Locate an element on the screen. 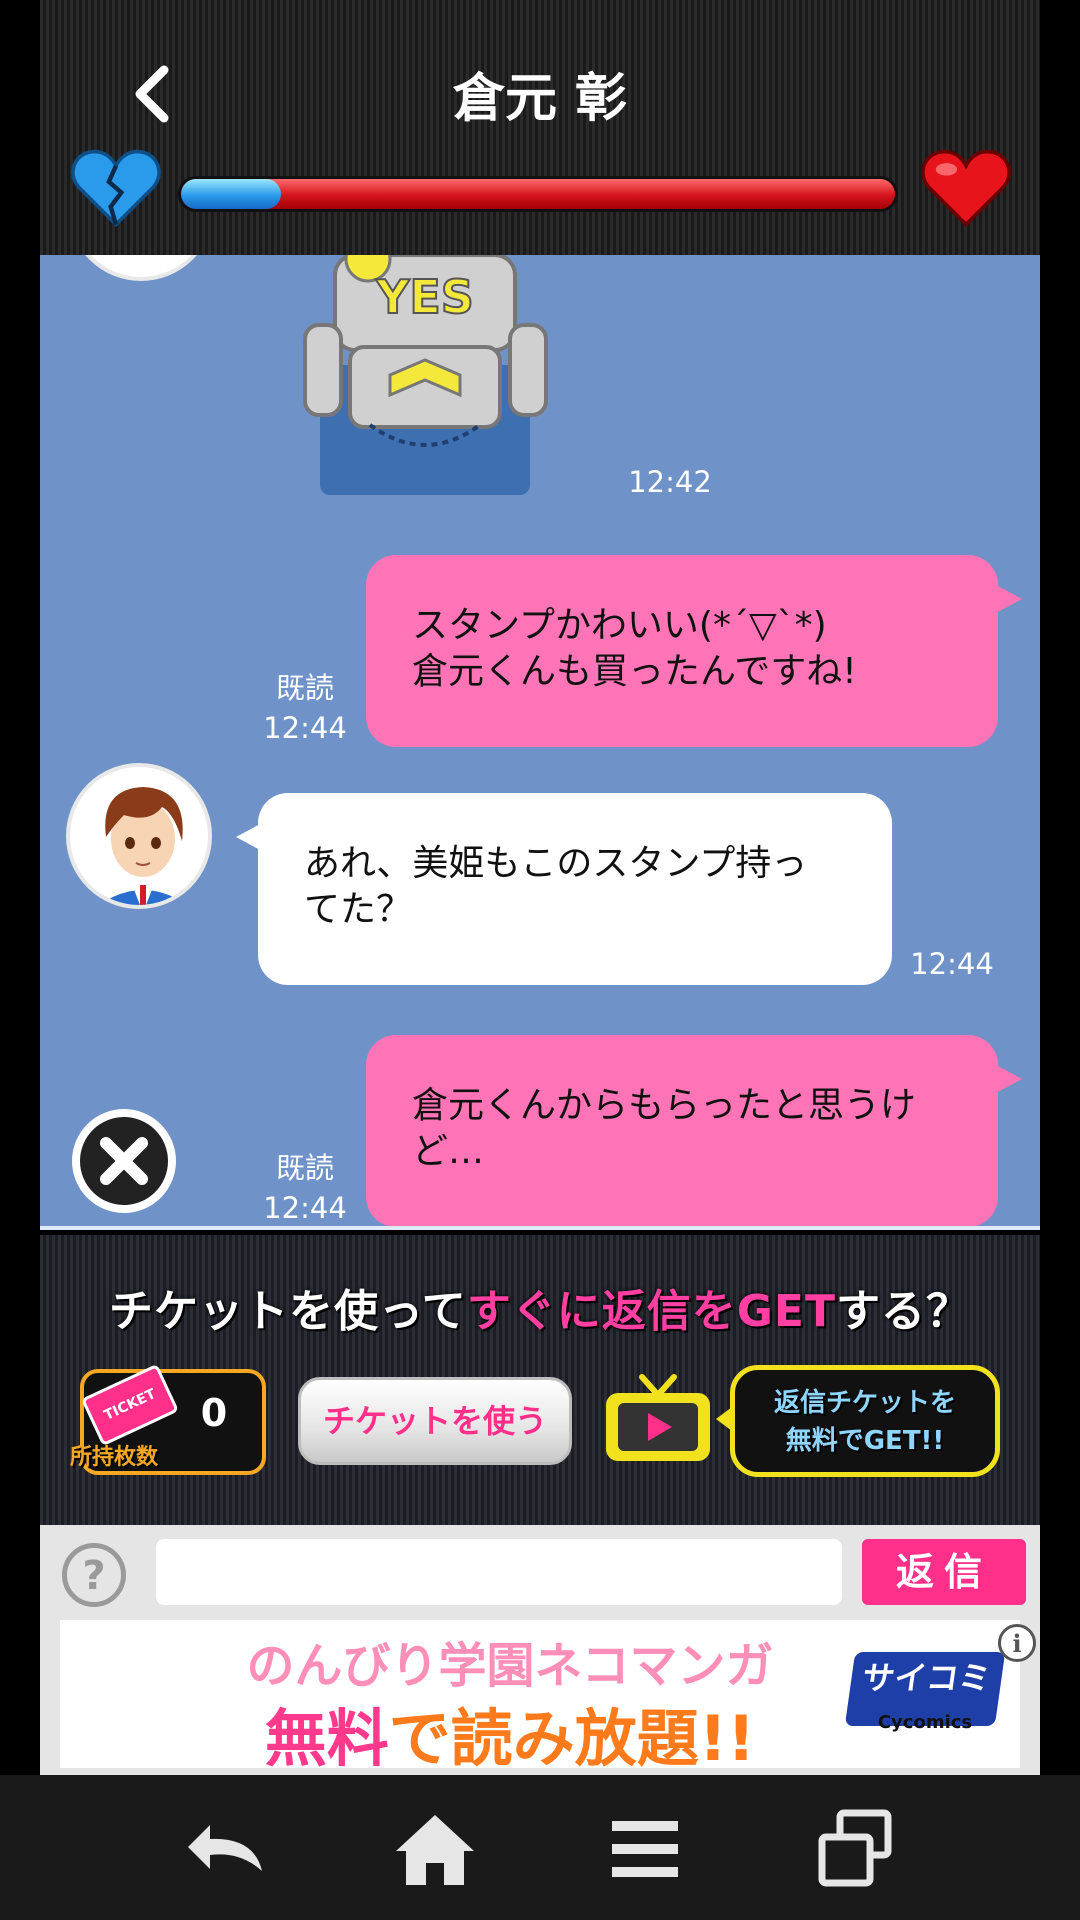 This screenshot has width=1080, height=1920. nav-home-button is located at coordinates (435, 1849).